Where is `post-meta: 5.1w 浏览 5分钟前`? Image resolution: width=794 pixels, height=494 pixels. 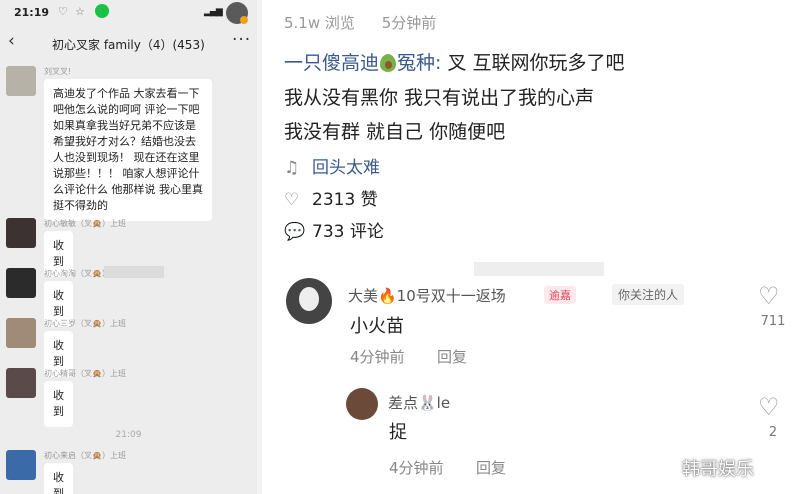
post-meta: 5.1w 浏览 5分钟前 is located at coordinates (371, 22).